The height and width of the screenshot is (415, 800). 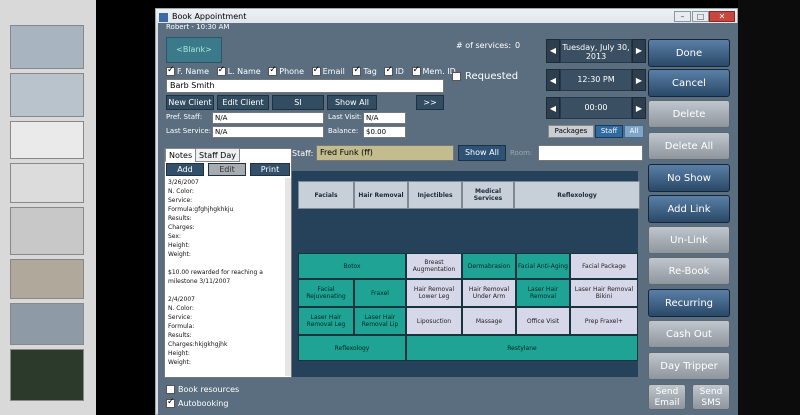 I want to click on packages-toggle: Packages, so click(x=571, y=131).